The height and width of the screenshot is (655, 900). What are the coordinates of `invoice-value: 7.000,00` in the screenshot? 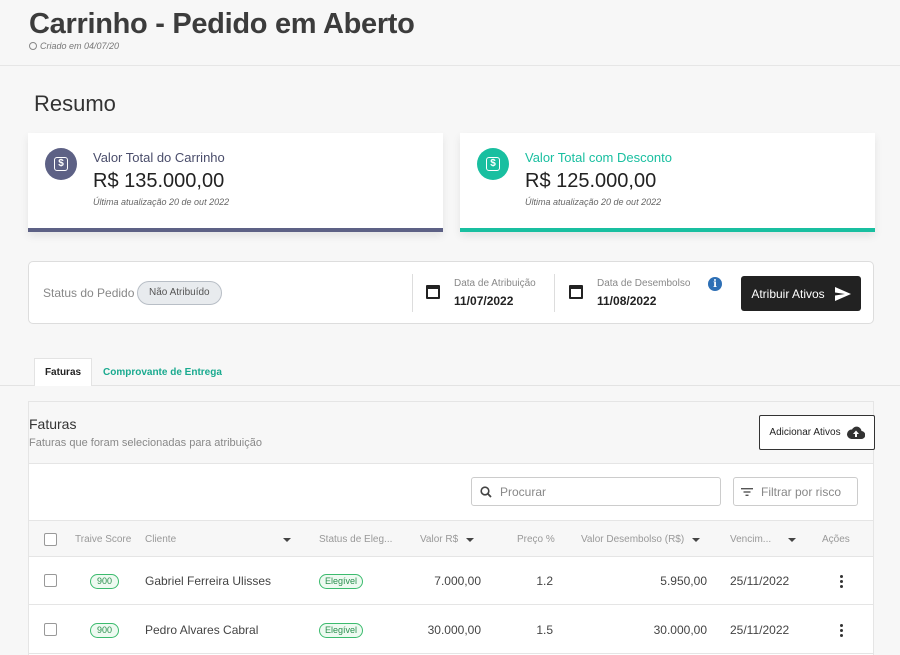 It's located at (457, 581).